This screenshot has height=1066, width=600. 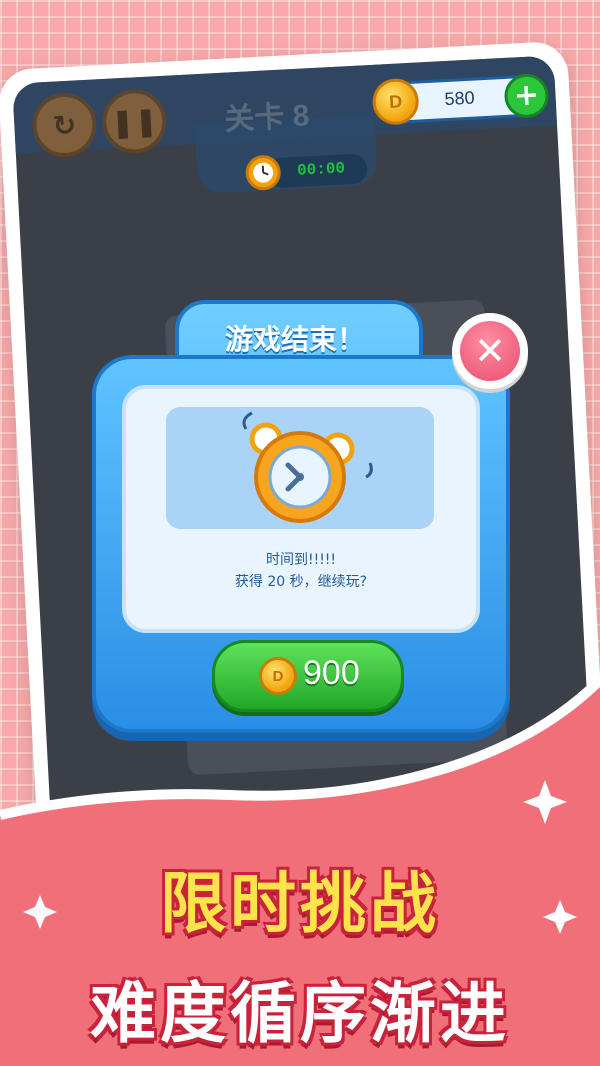 What do you see at coordinates (300, 903) in the screenshot?
I see `slogan-line1: 限时挑战` at bounding box center [300, 903].